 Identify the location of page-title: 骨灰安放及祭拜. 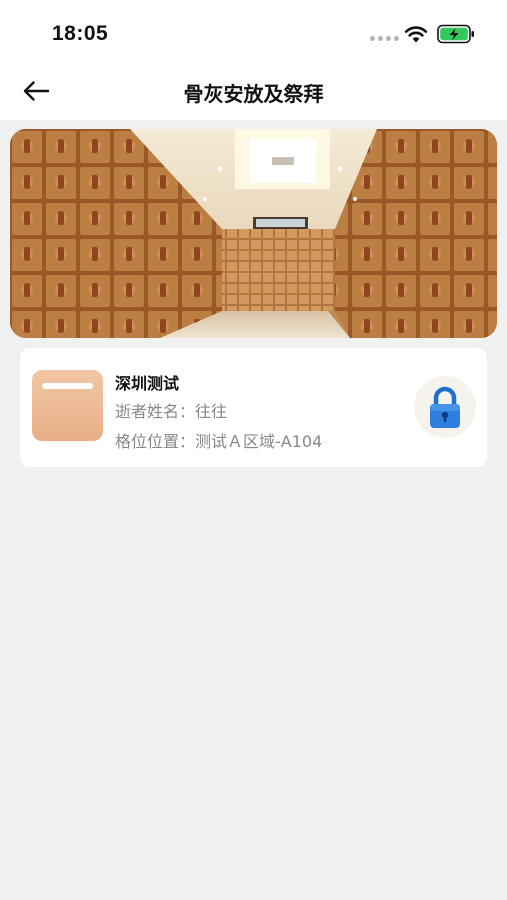
(253, 94).